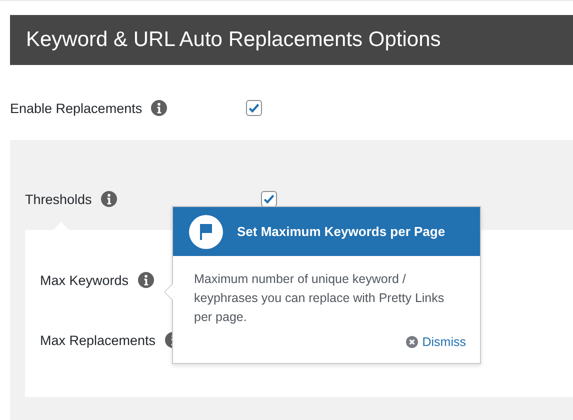  Describe the element at coordinates (76, 108) in the screenshot. I see `setting-label: Enable Replacements` at that location.